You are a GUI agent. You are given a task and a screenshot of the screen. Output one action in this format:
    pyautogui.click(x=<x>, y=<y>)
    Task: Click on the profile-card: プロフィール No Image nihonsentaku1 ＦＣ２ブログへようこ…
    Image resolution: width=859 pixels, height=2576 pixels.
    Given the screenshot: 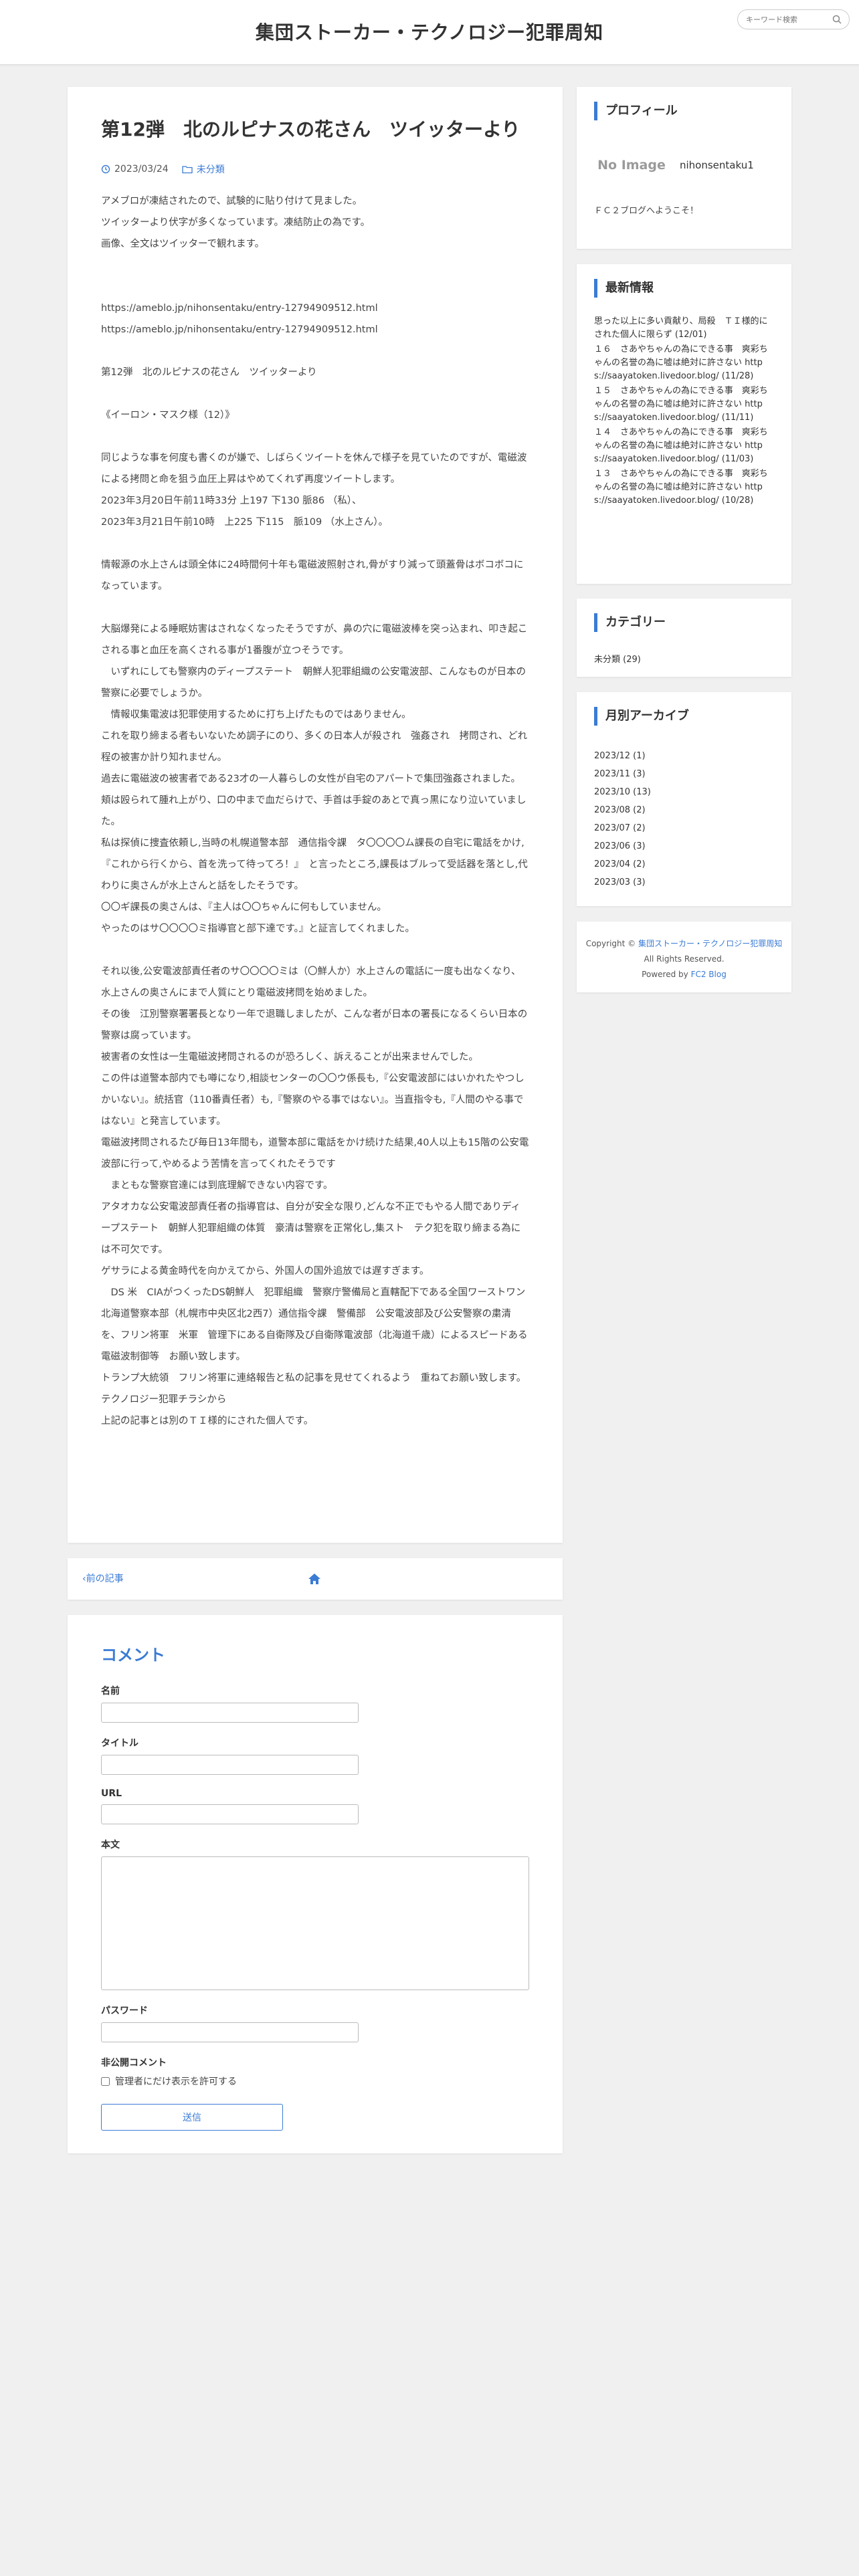 What is the action you would take?
    pyautogui.click(x=684, y=168)
    